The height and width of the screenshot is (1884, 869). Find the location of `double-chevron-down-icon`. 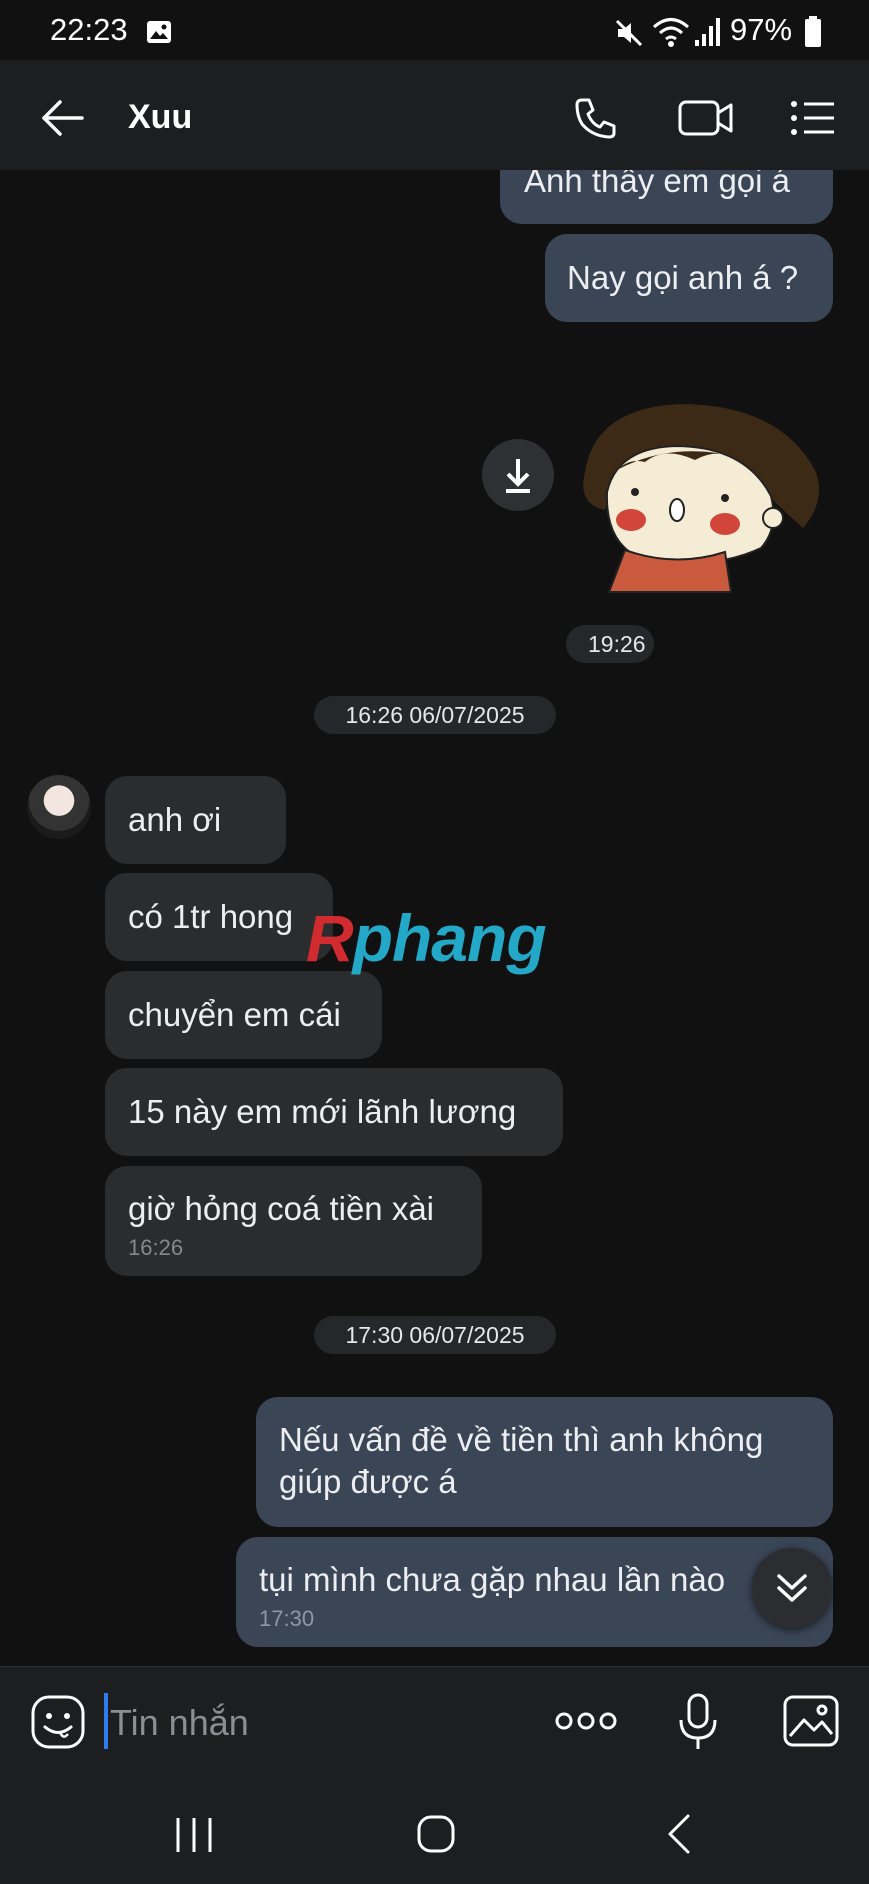

double-chevron-down-icon is located at coordinates (792, 1588).